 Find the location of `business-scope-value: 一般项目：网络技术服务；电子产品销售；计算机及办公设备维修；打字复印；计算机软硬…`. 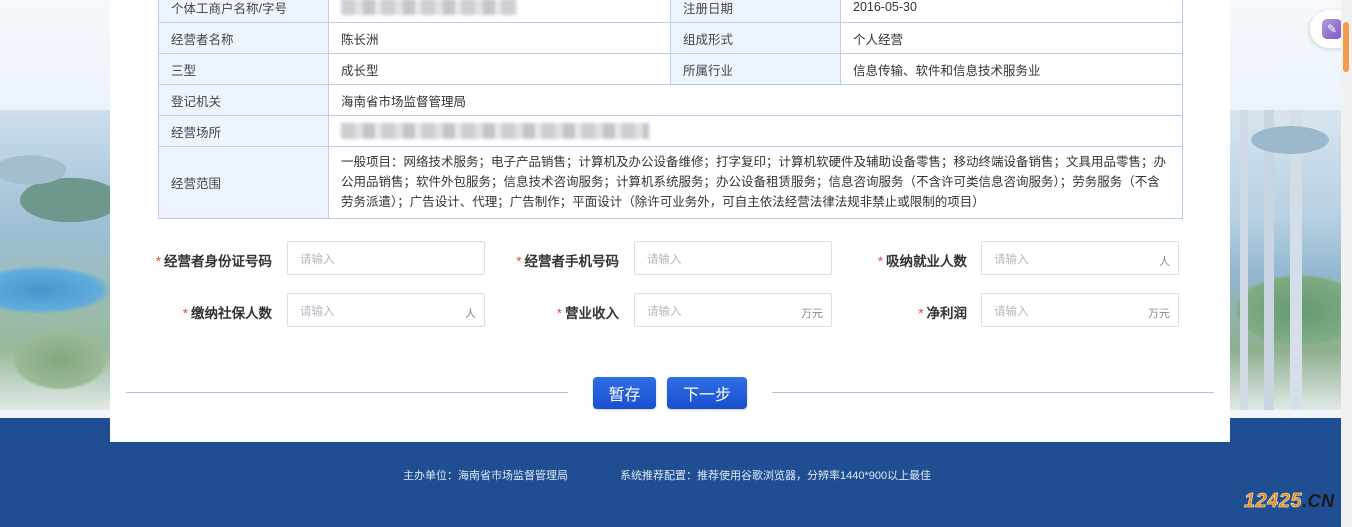

business-scope-value: 一般项目：网络技术服务；电子产品销售；计算机及办公设备维修；打字复印；计算机软硬… is located at coordinates (755, 182).